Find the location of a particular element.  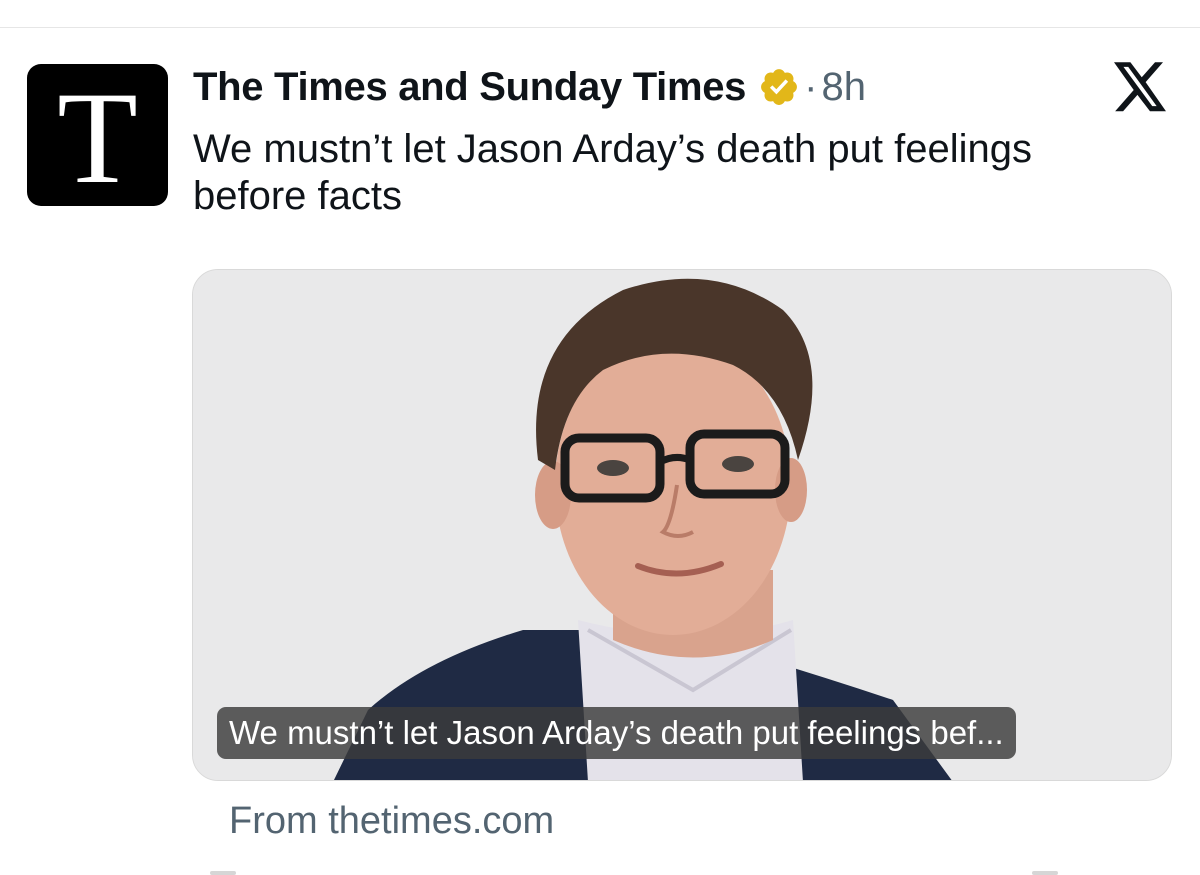

account-avatar: T is located at coordinates (97, 135).